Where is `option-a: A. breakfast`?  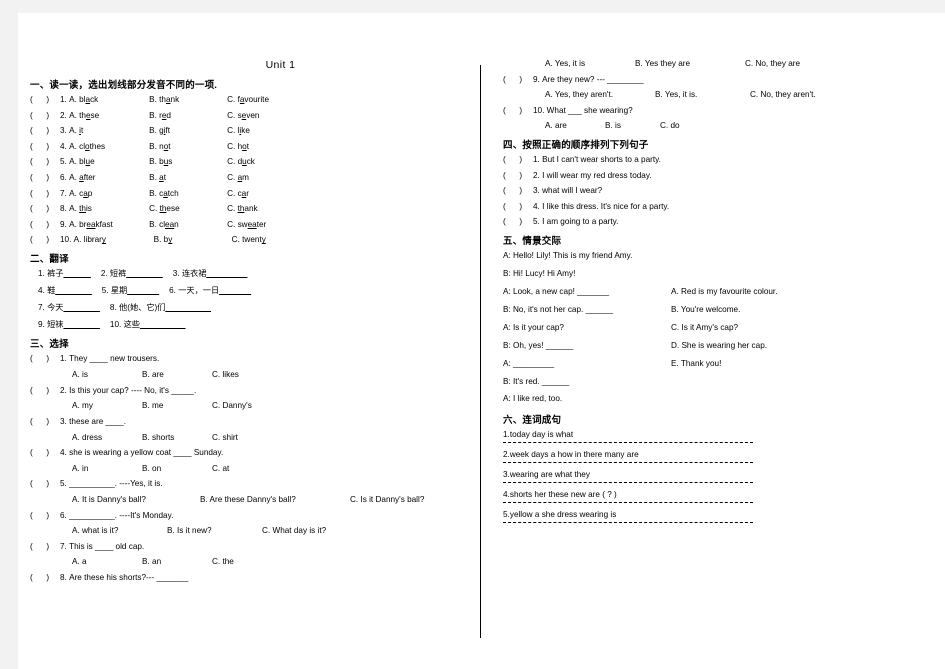 option-a: A. breakfast is located at coordinates (109, 224).